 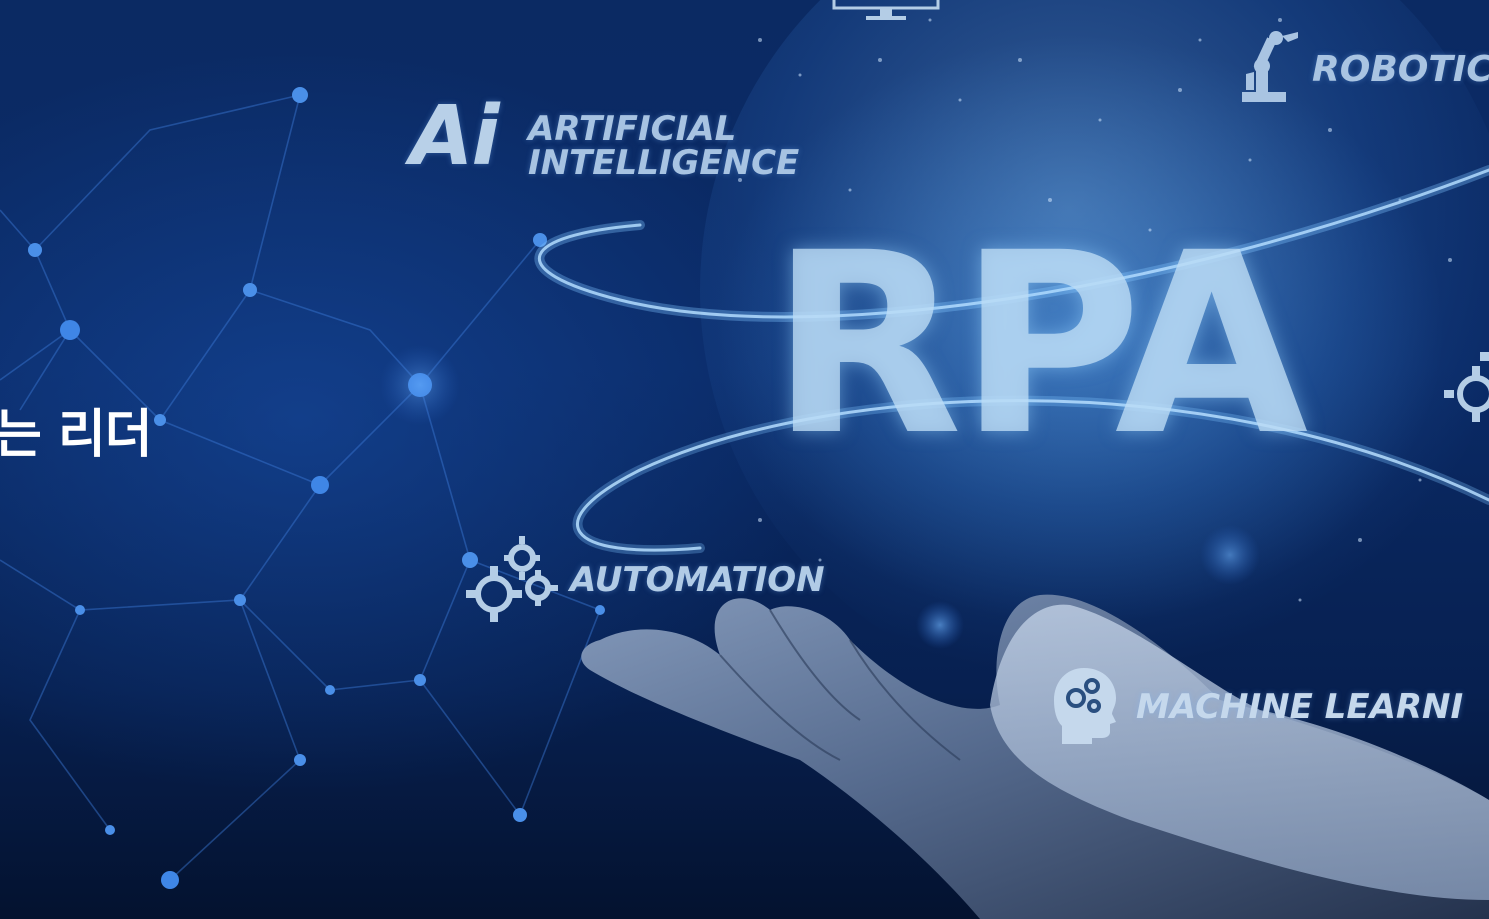 What do you see at coordinates (1085, 706) in the screenshot?
I see `head-gears-icon` at bounding box center [1085, 706].